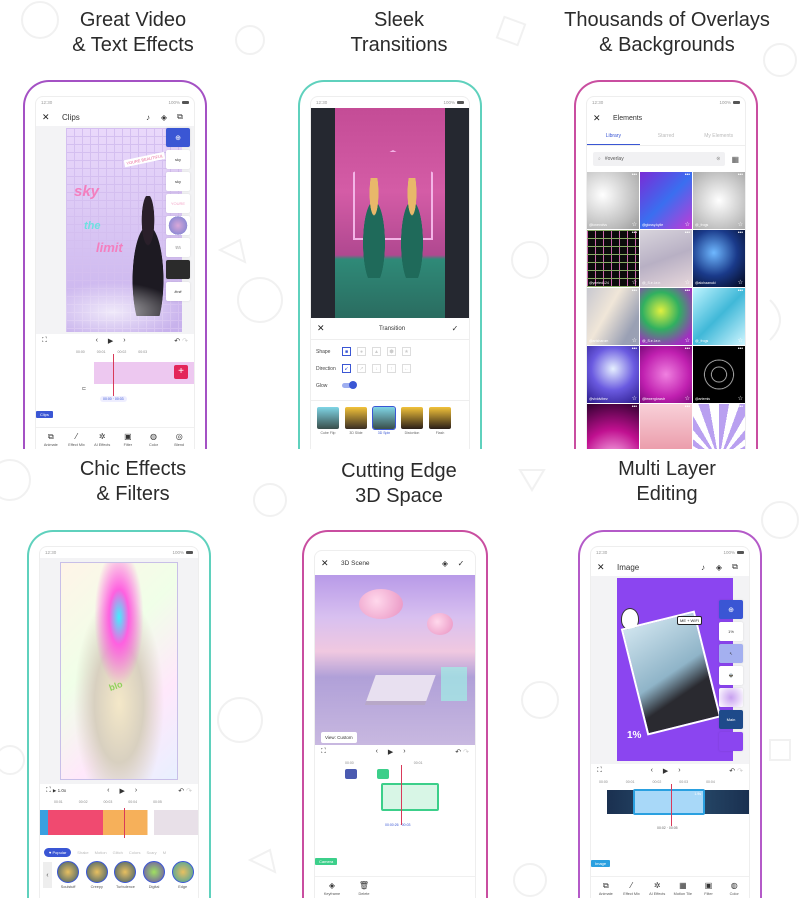 This screenshot has height=898, width=800. Describe the element at coordinates (351, 774) in the screenshot. I see `keyframe-marker` at that location.